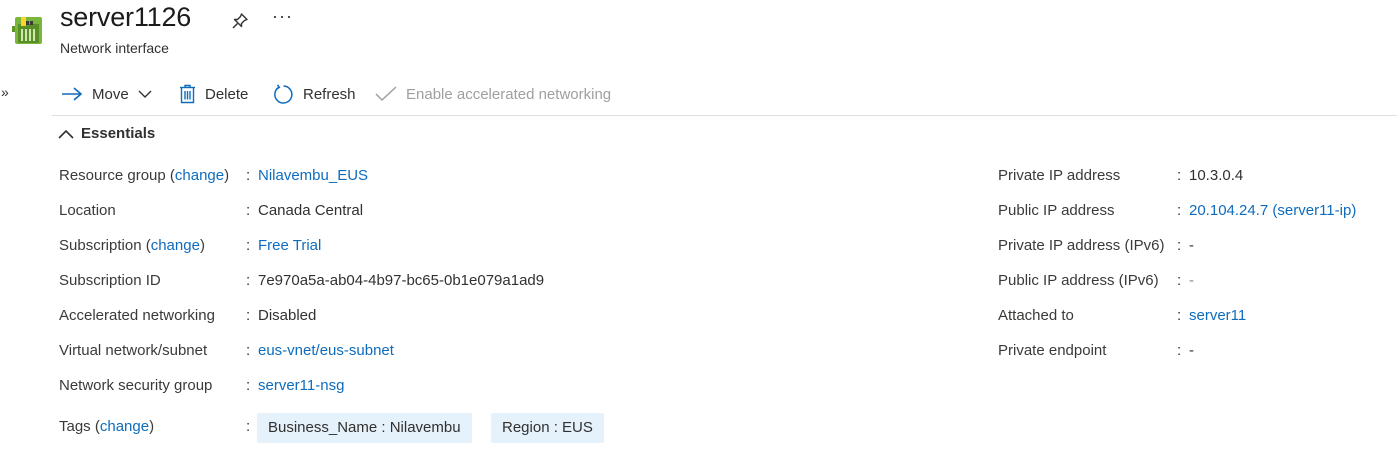  What do you see at coordinates (547, 428) in the screenshot?
I see `tag-region: Region : EUS` at bounding box center [547, 428].